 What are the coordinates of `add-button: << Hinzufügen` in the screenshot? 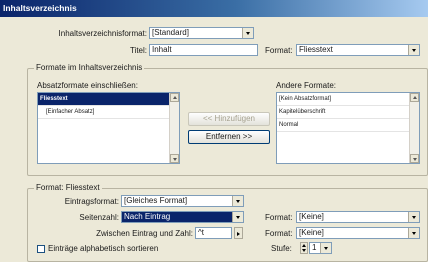 It's located at (229, 119).